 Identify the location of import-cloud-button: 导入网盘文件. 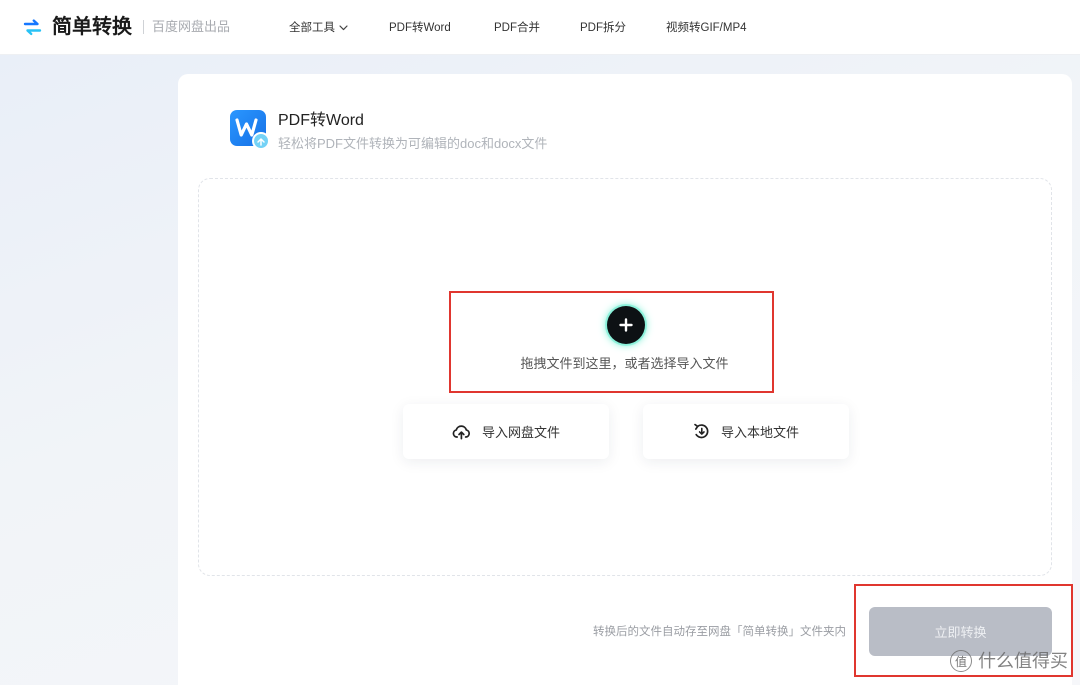
(506, 431).